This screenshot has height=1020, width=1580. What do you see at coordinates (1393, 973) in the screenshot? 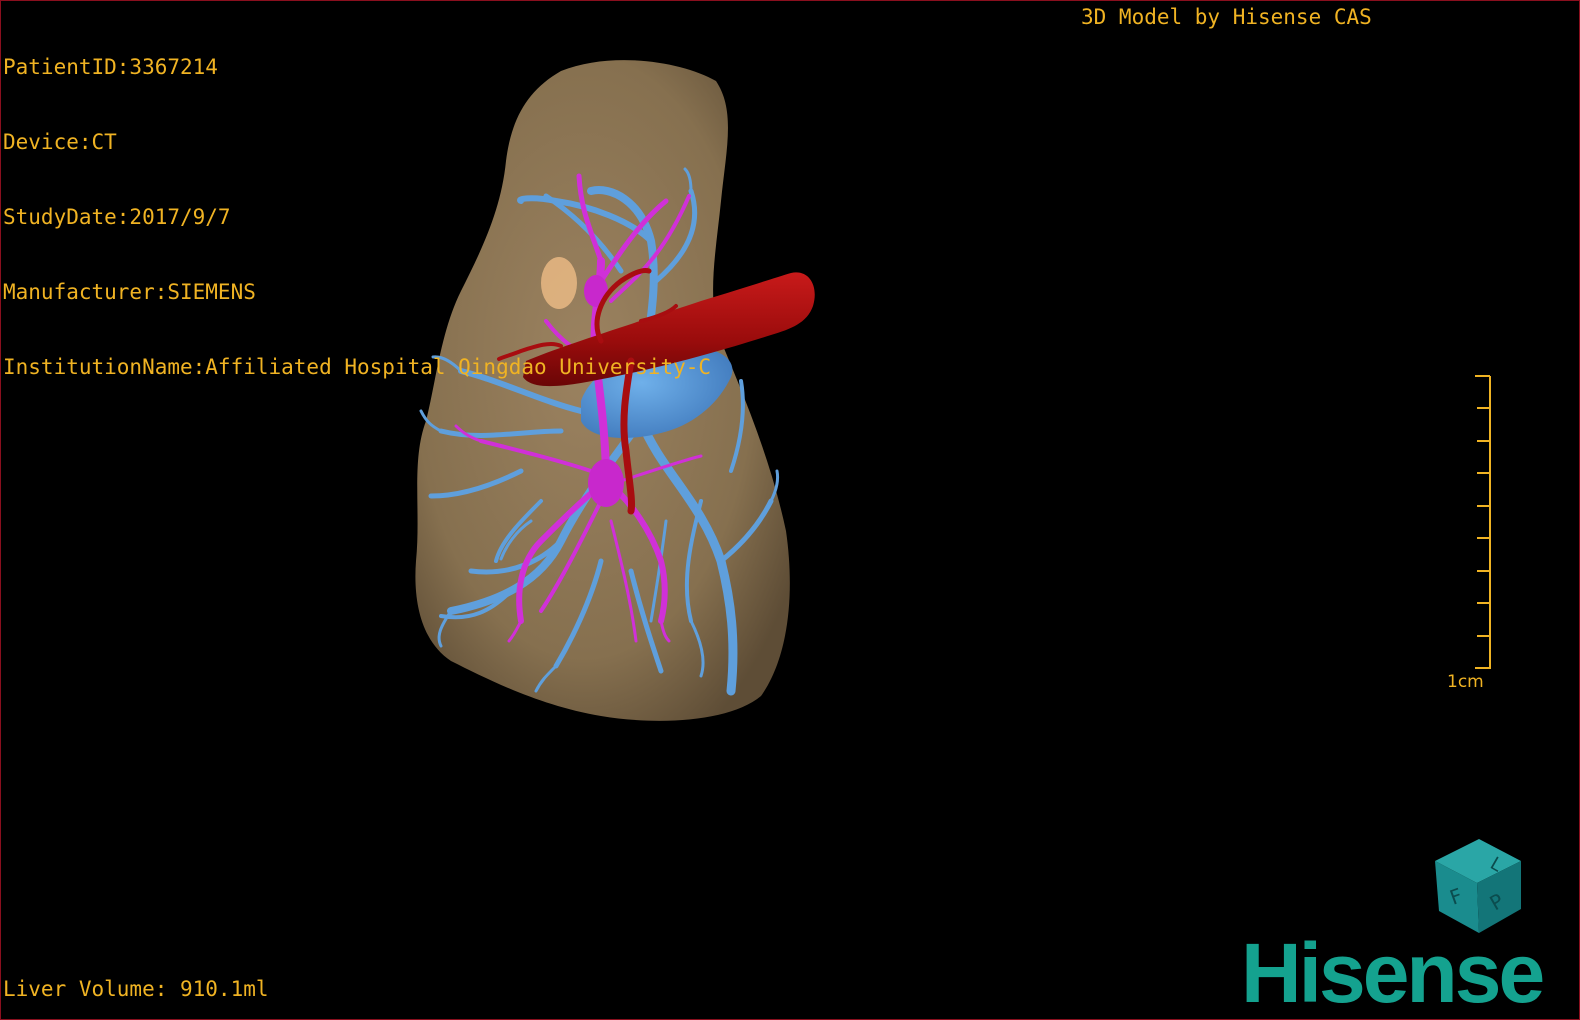
I see `hisense-logo: Hisense` at bounding box center [1393, 973].